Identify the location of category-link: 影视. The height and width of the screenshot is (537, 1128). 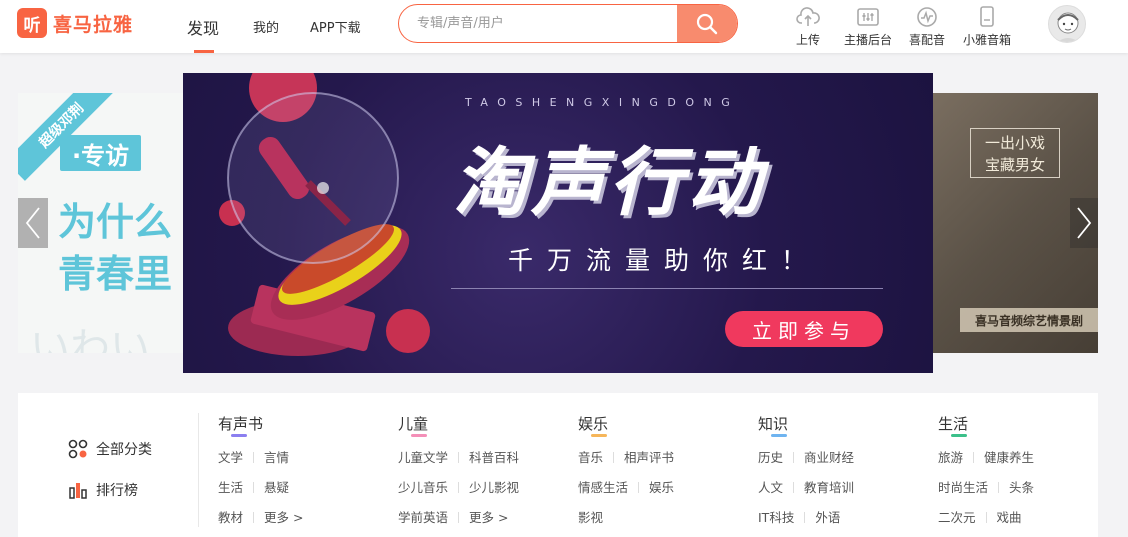
(590, 517).